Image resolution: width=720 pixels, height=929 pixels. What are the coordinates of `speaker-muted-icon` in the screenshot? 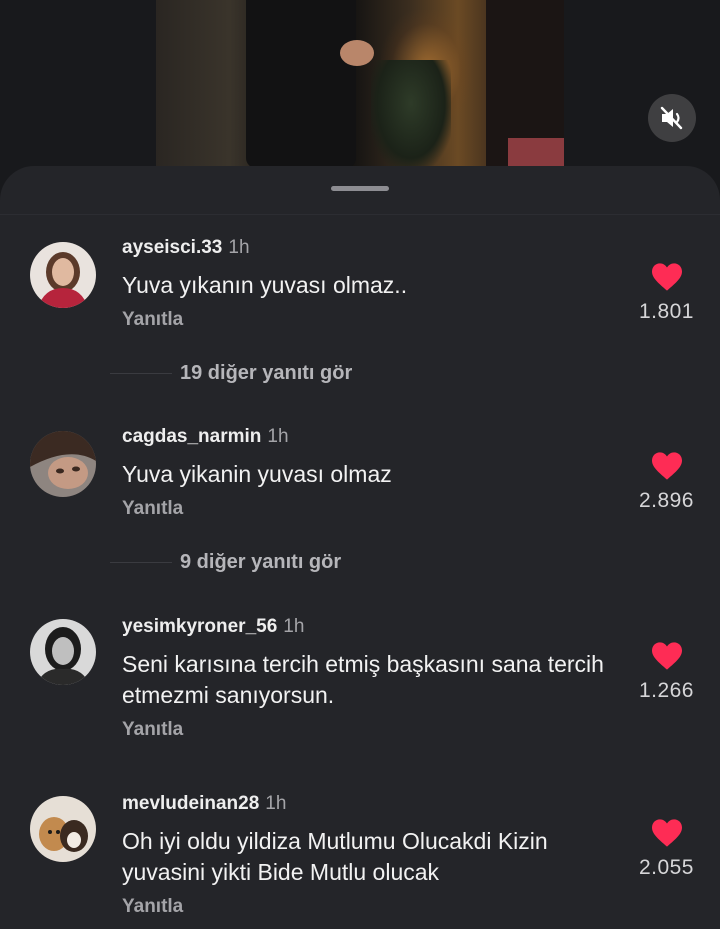 It's located at (671, 118).